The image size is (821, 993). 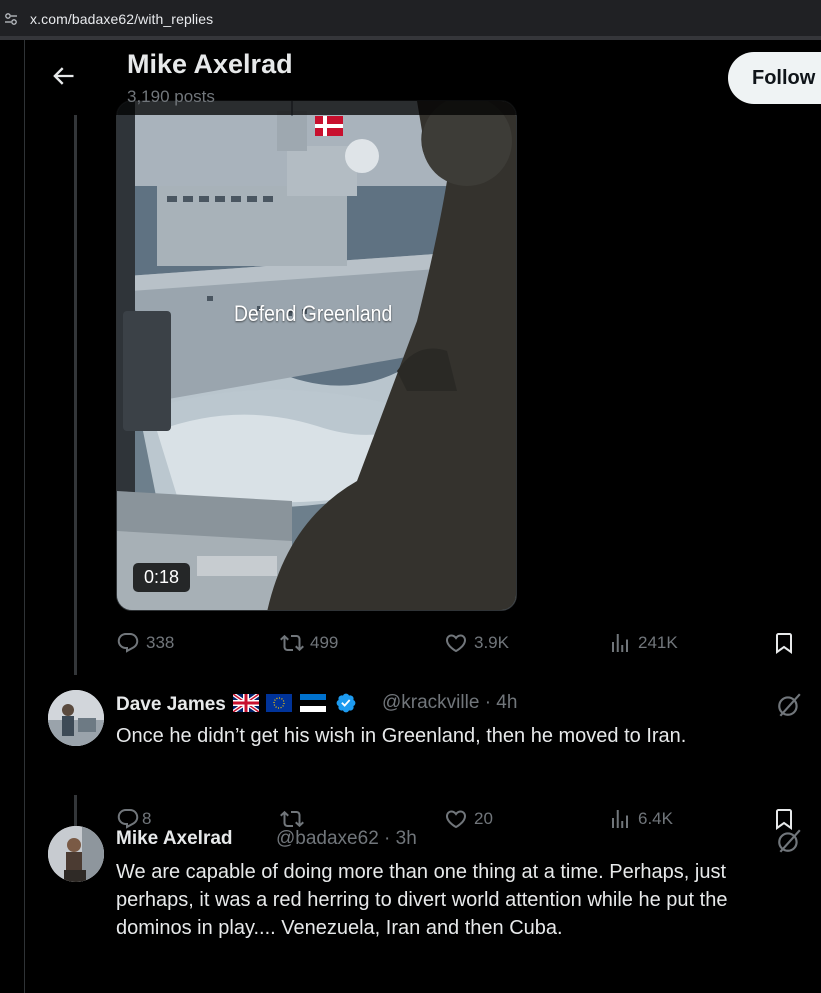 I want to click on repost-icon, so click(x=292, y=643).